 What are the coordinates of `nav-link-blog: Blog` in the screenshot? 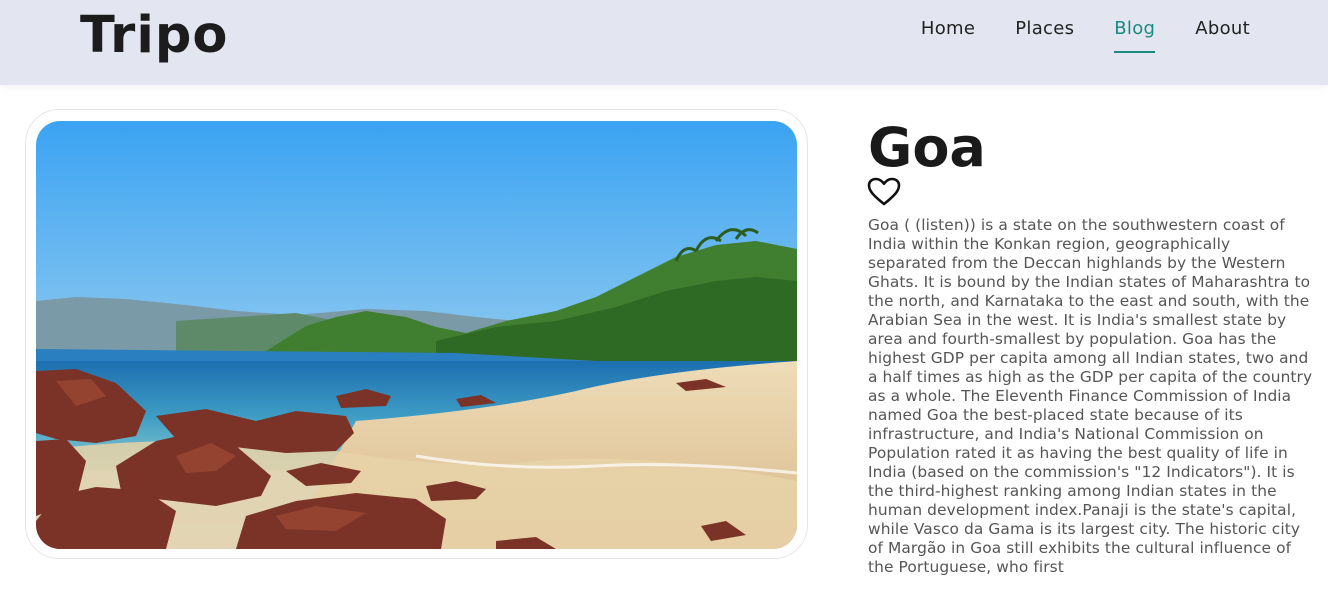 It's located at (1135, 35).